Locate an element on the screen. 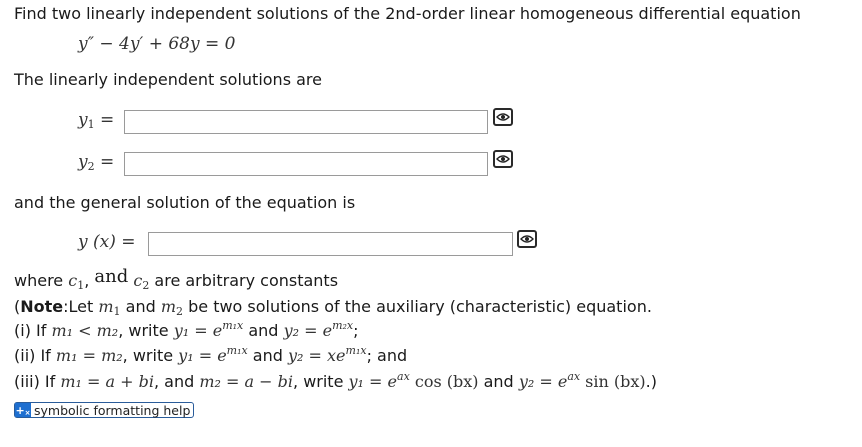  symbolic-formatting-help-link: + × symbolic formatting help is located at coordinates (104, 410).